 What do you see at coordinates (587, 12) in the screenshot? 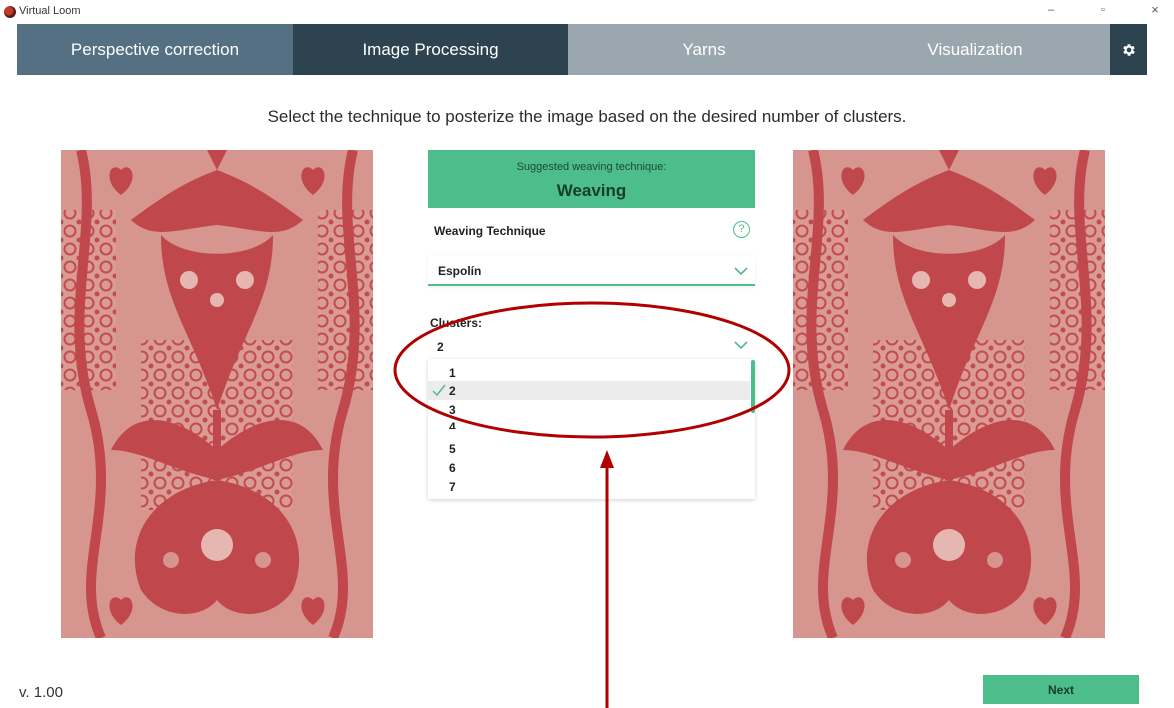
I see `window-titlebar: Virtual Loom – ▫ ×` at bounding box center [587, 12].